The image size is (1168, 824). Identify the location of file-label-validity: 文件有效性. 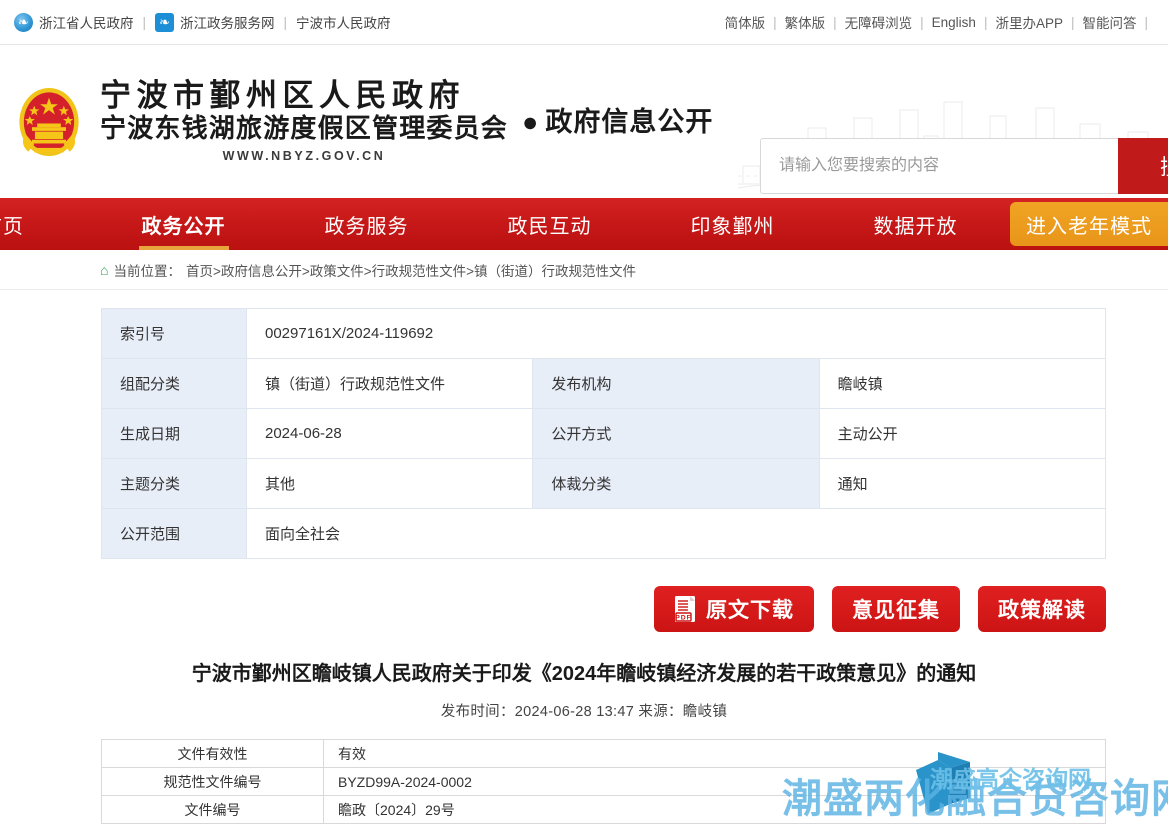
(212, 753).